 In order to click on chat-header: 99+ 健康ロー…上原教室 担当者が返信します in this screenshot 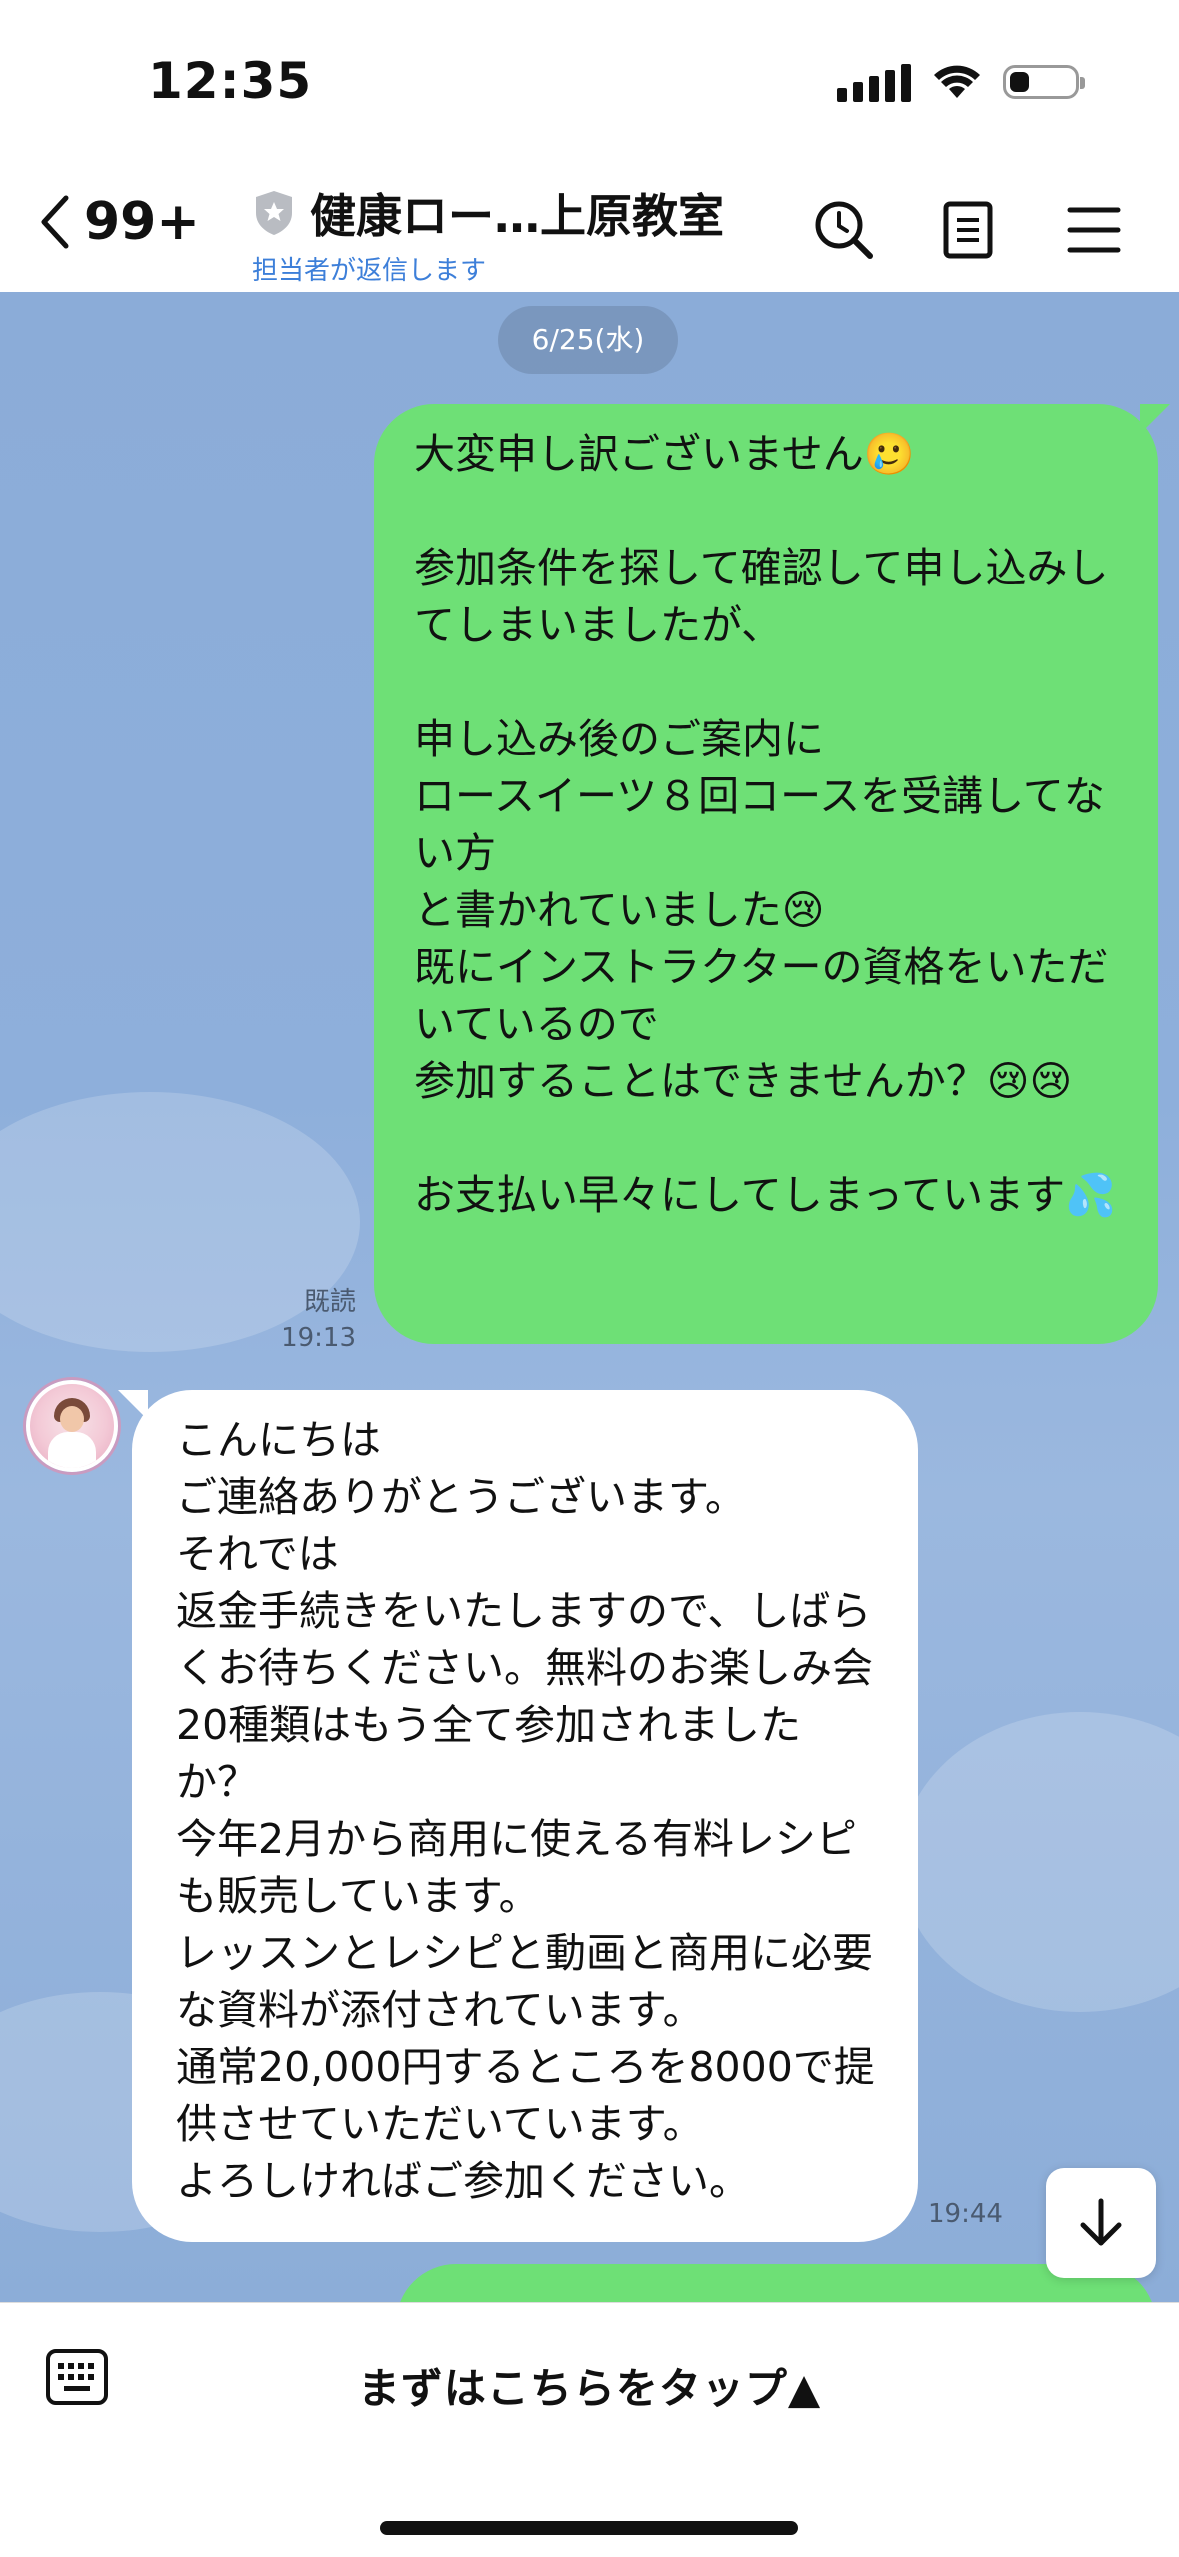, I will do `click(589, 231)`.